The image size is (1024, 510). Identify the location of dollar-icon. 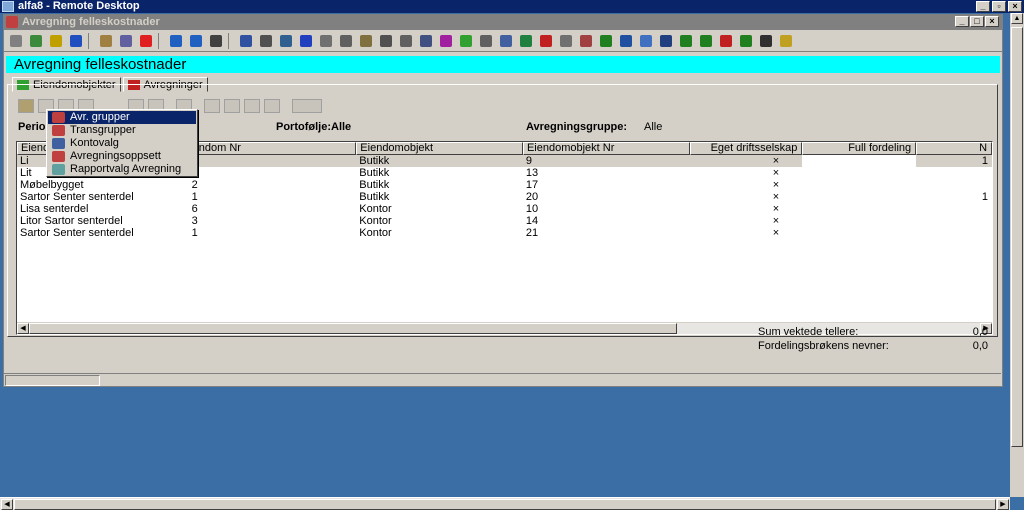
(766, 41).